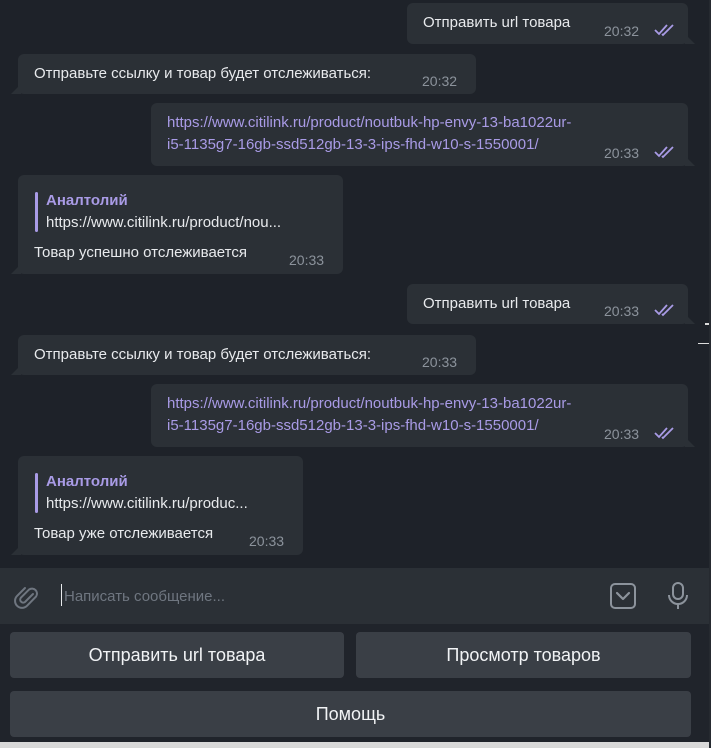 The image size is (711, 748). What do you see at coordinates (623, 596) in the screenshot?
I see `bot-keyboard-icon` at bounding box center [623, 596].